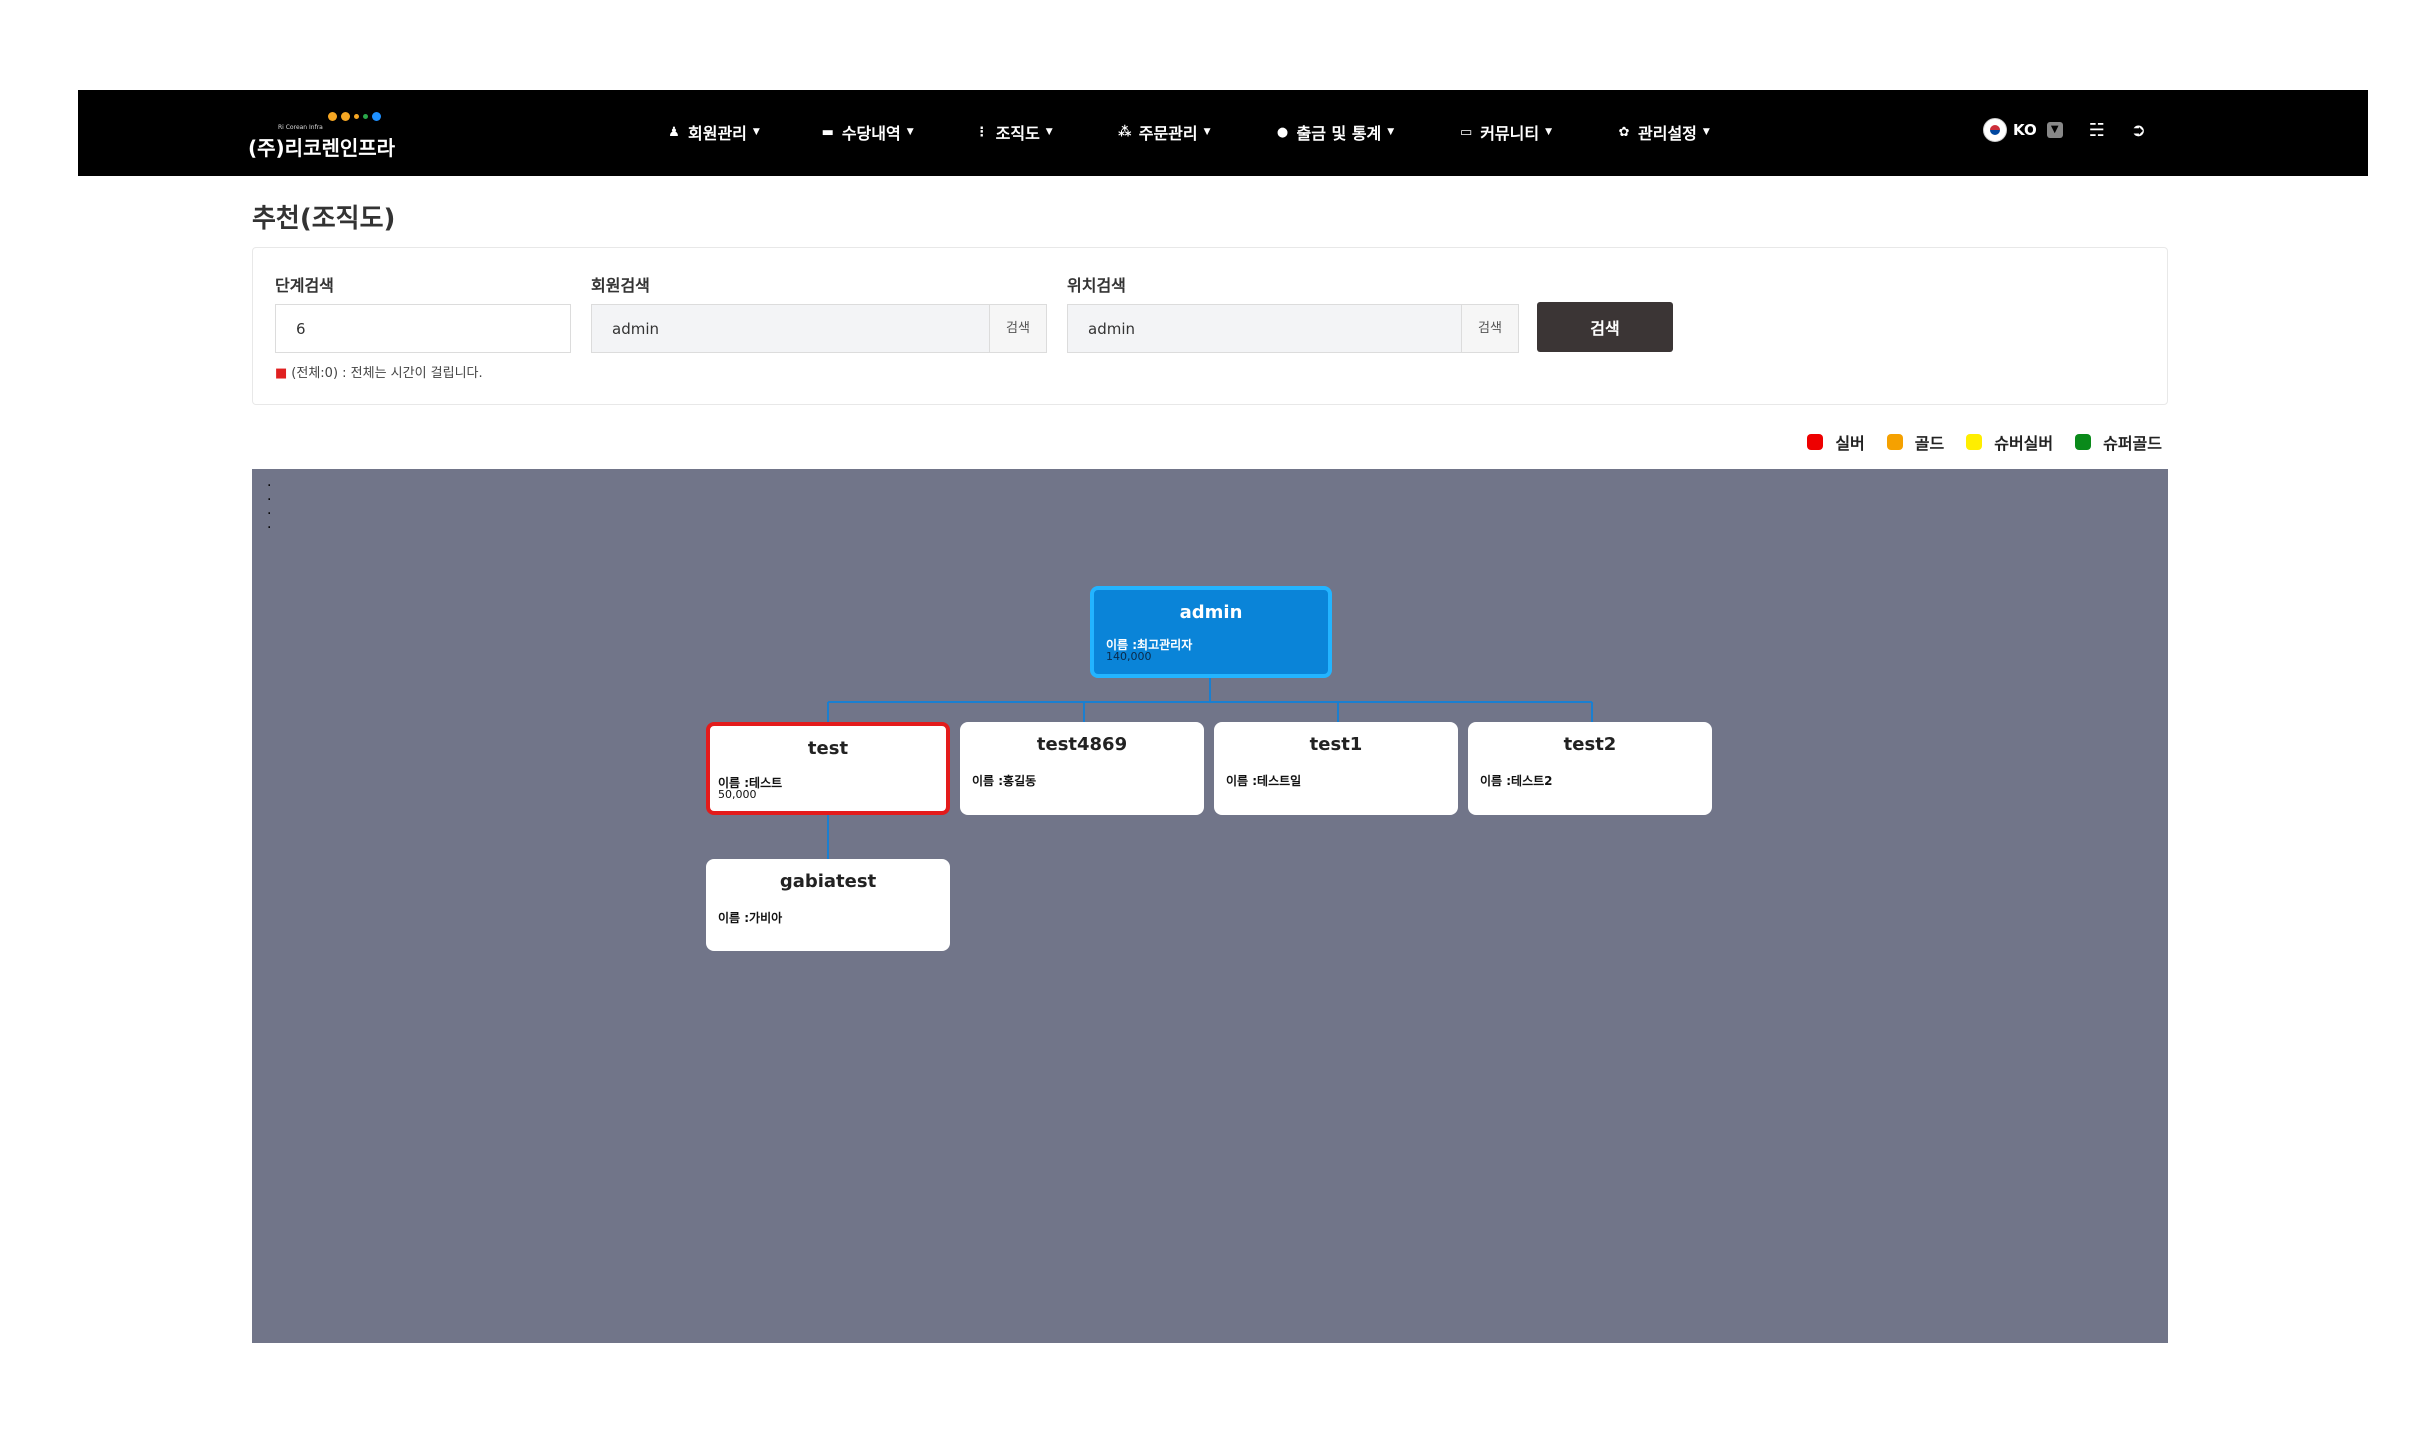 The height and width of the screenshot is (1455, 2432). I want to click on menu-allowance: ▬ 수당내역 ▼, so click(867, 132).